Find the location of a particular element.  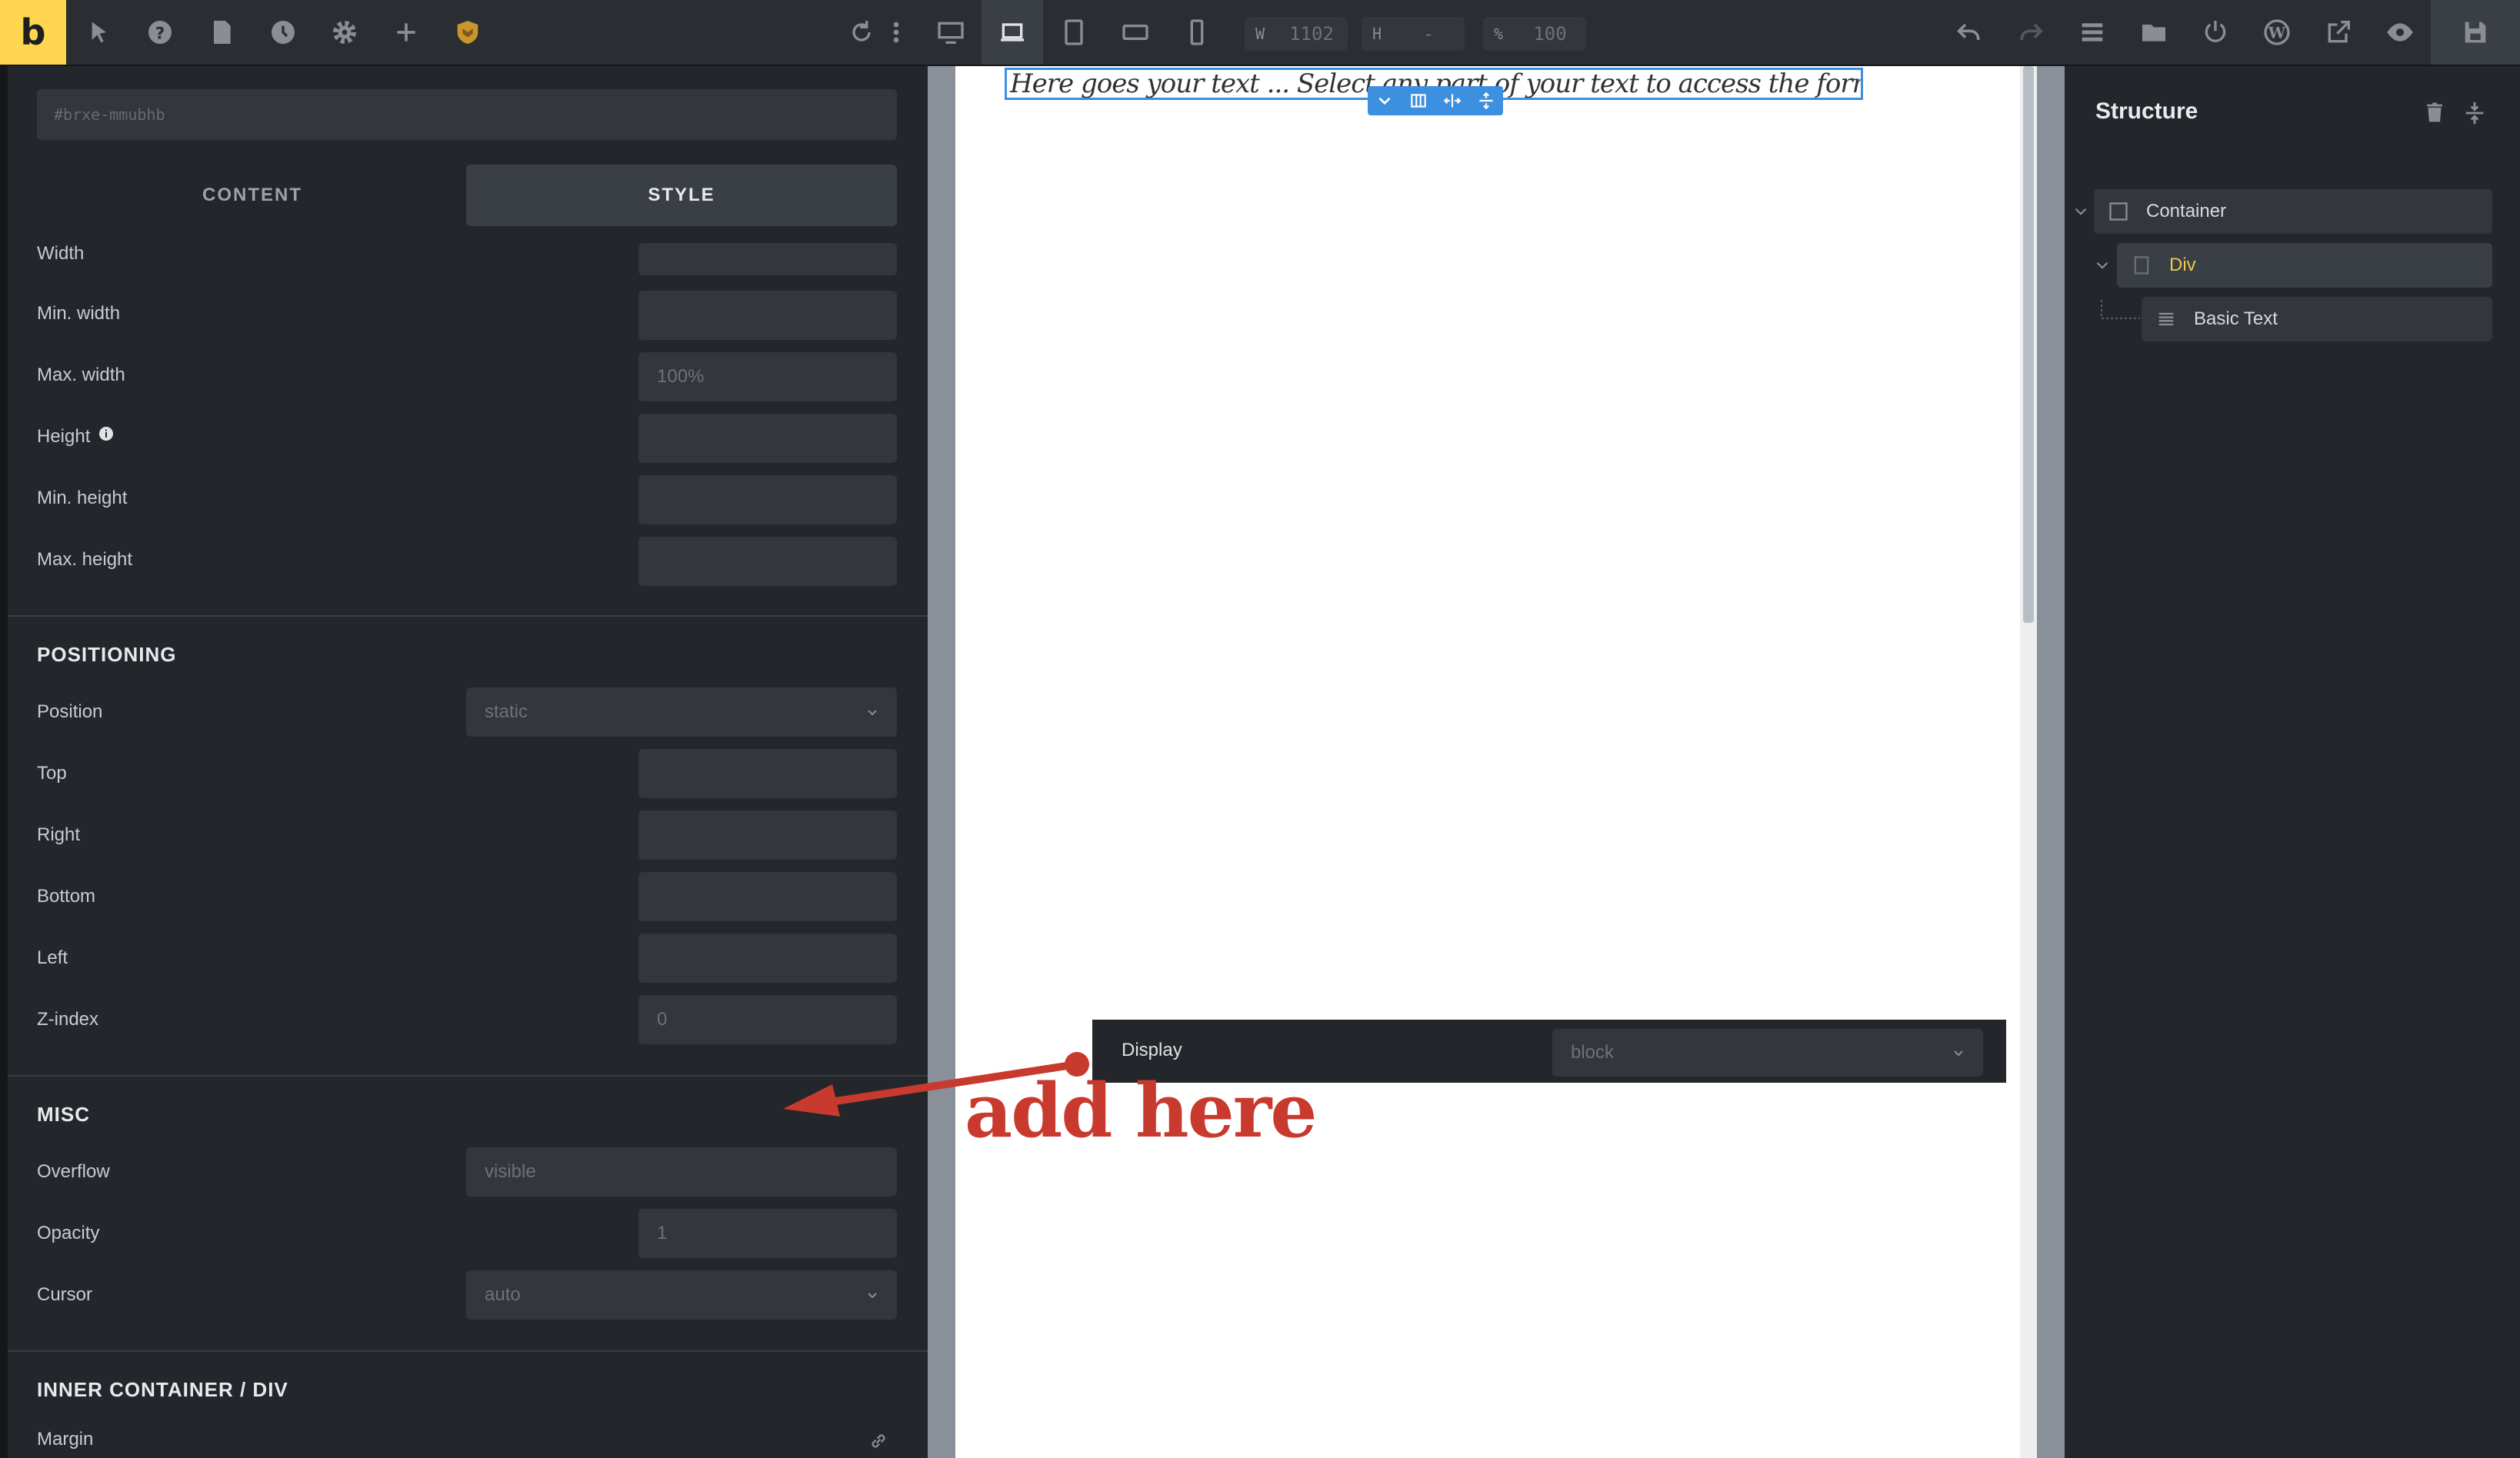

tree-connector is located at coordinates (2120, 309).